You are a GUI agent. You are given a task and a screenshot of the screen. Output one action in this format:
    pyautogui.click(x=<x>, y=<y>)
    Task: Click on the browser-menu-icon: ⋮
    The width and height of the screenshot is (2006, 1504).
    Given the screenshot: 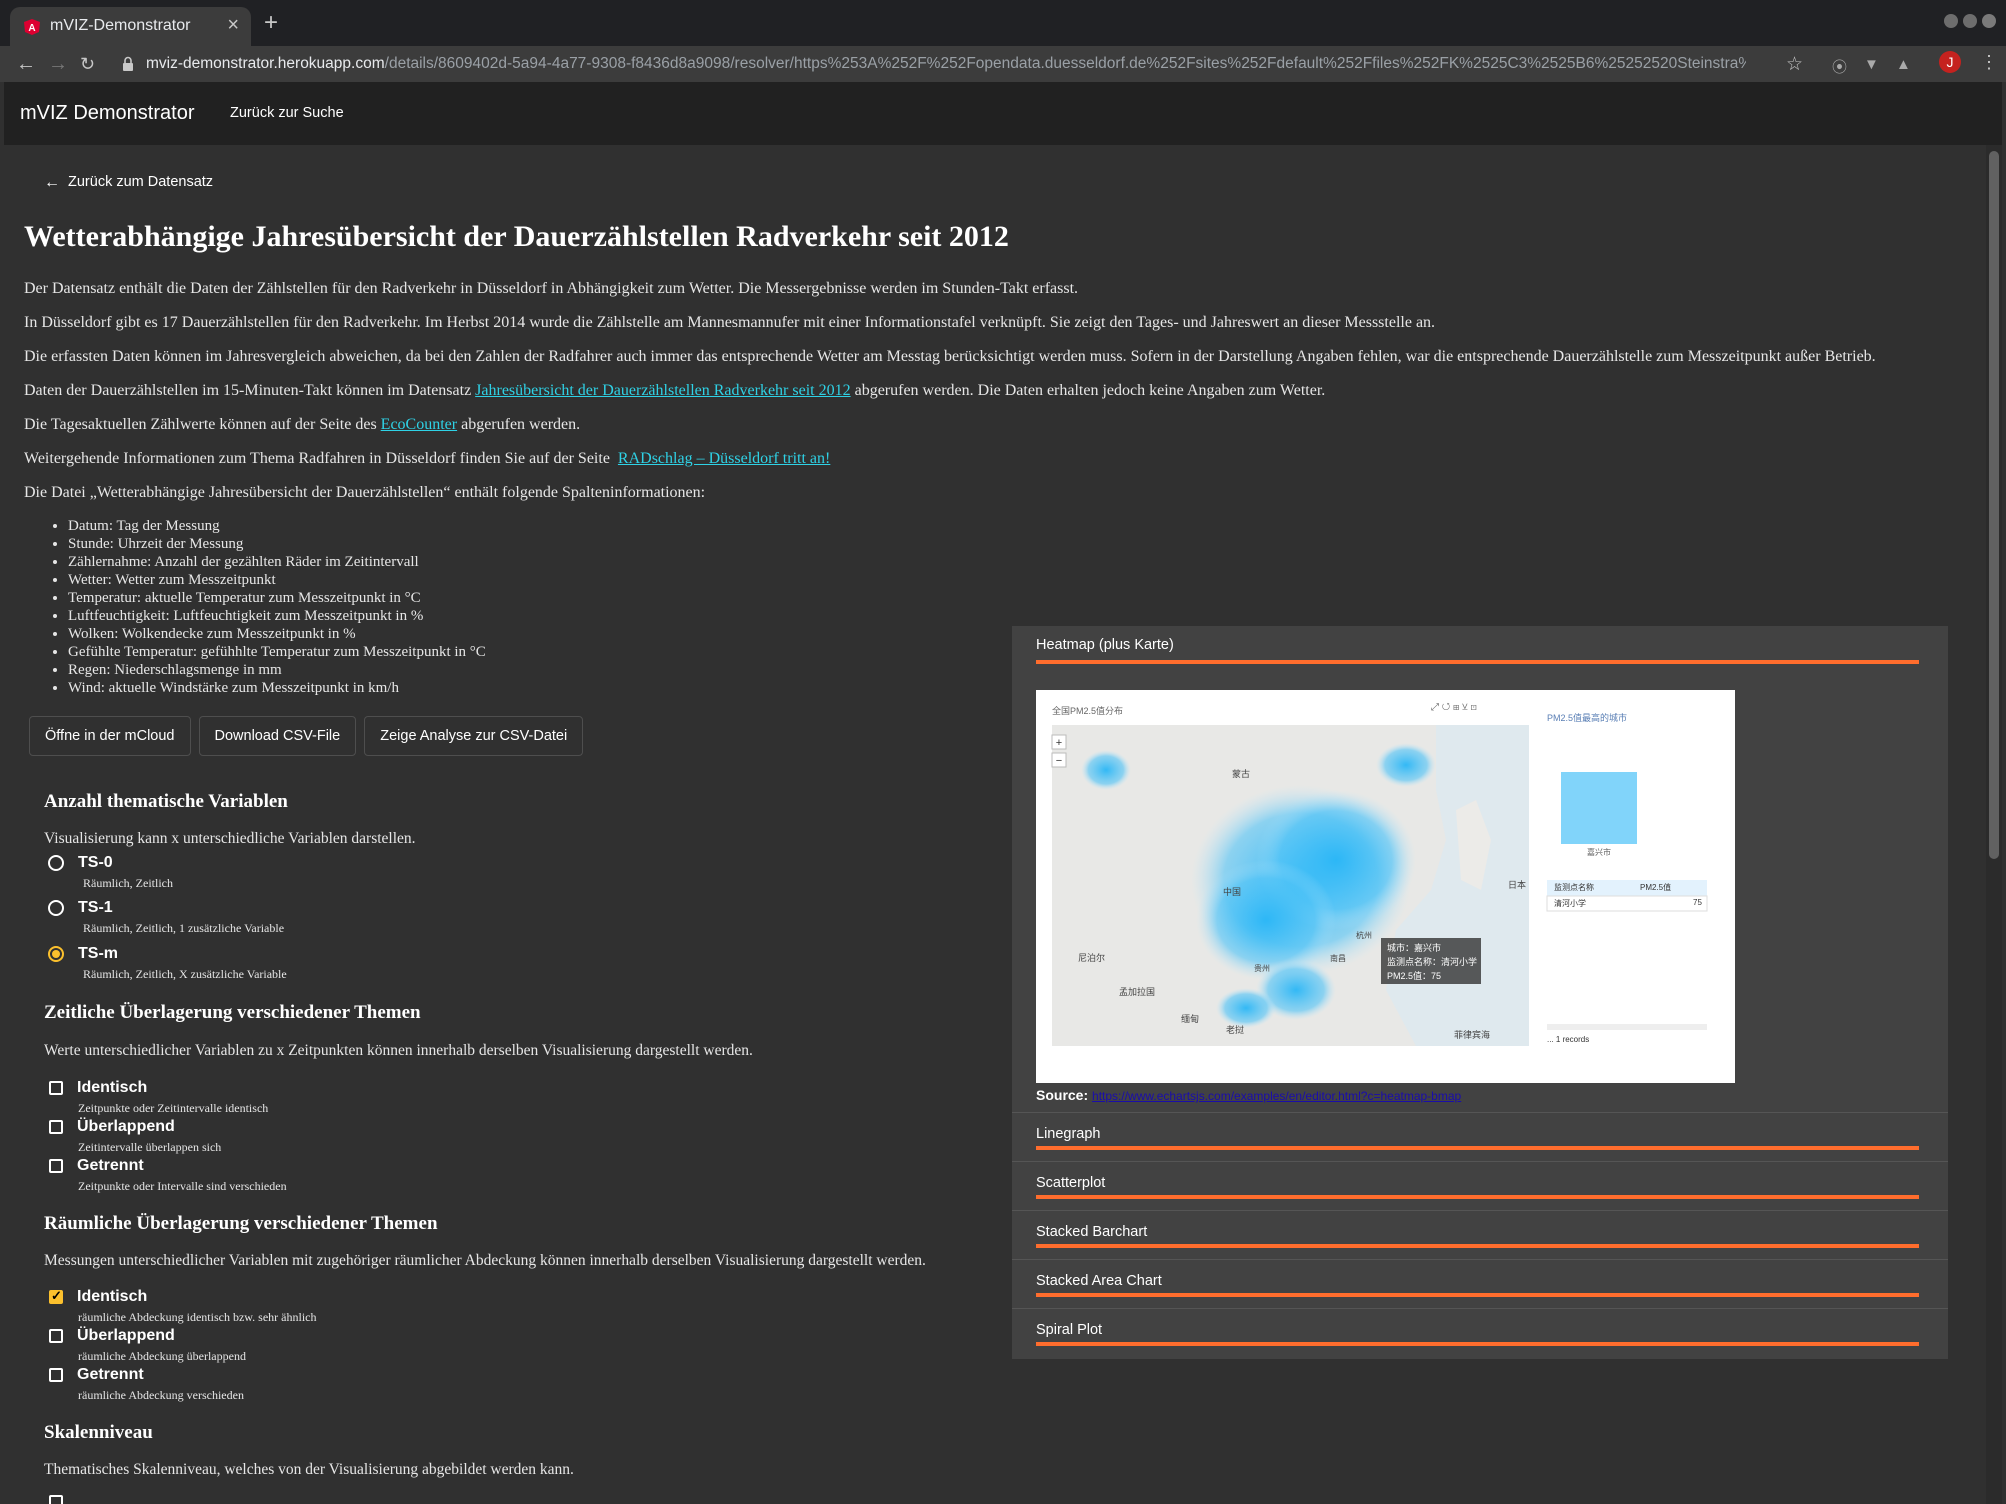 What is the action you would take?
    pyautogui.click(x=1989, y=62)
    